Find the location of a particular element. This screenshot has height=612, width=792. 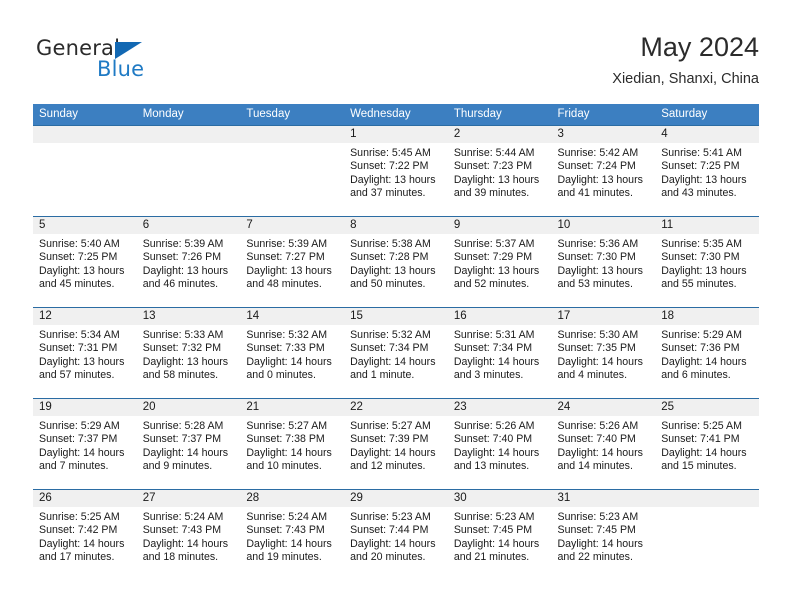

daylight-duration-line2: and 50 minutes. is located at coordinates (388, 284).